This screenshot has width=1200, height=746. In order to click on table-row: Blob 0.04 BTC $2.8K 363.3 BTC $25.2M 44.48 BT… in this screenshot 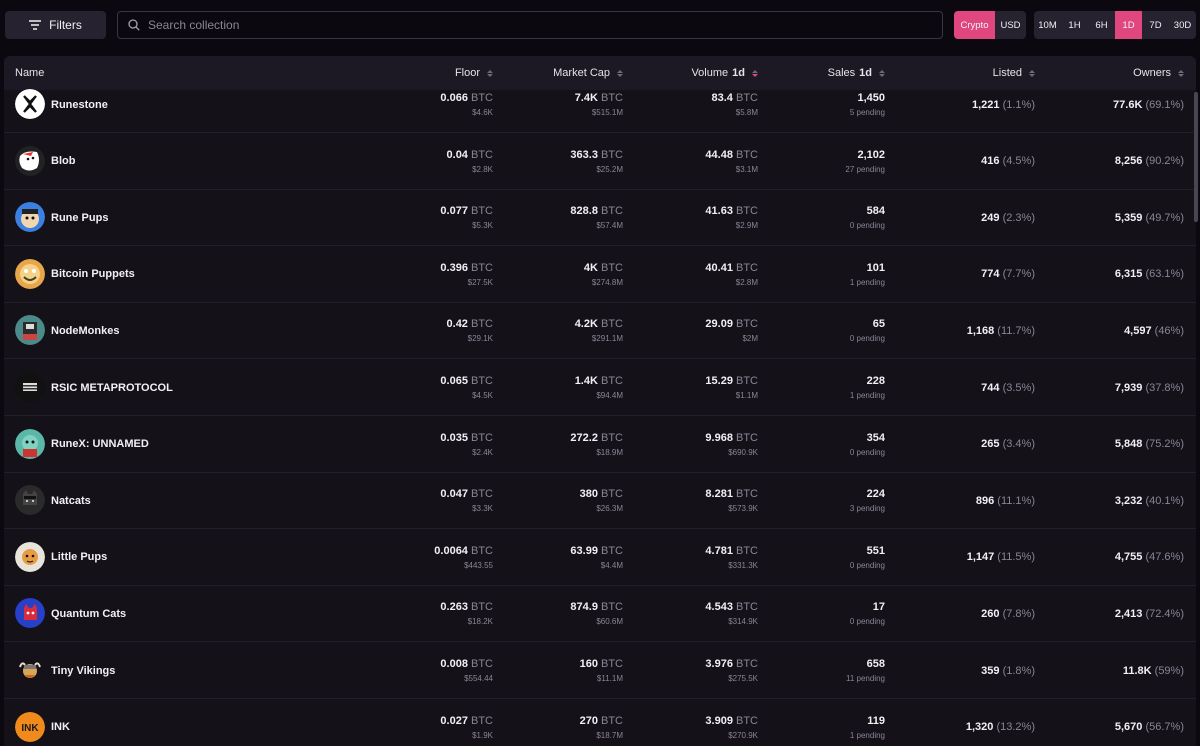, I will do `click(600, 161)`.